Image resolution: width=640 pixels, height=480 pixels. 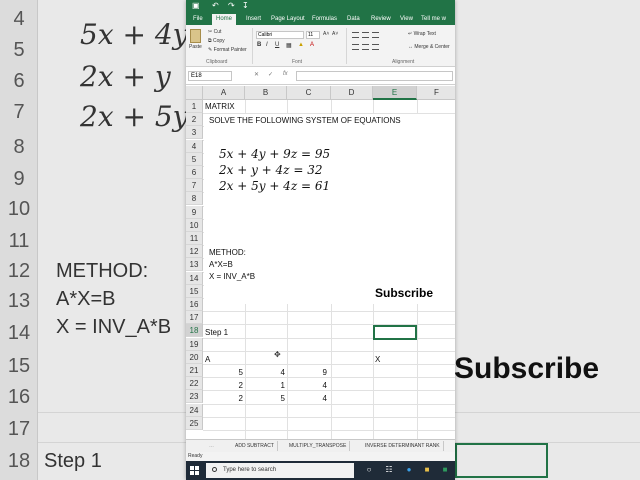 I want to click on active-cell-e18, so click(x=395, y=332).